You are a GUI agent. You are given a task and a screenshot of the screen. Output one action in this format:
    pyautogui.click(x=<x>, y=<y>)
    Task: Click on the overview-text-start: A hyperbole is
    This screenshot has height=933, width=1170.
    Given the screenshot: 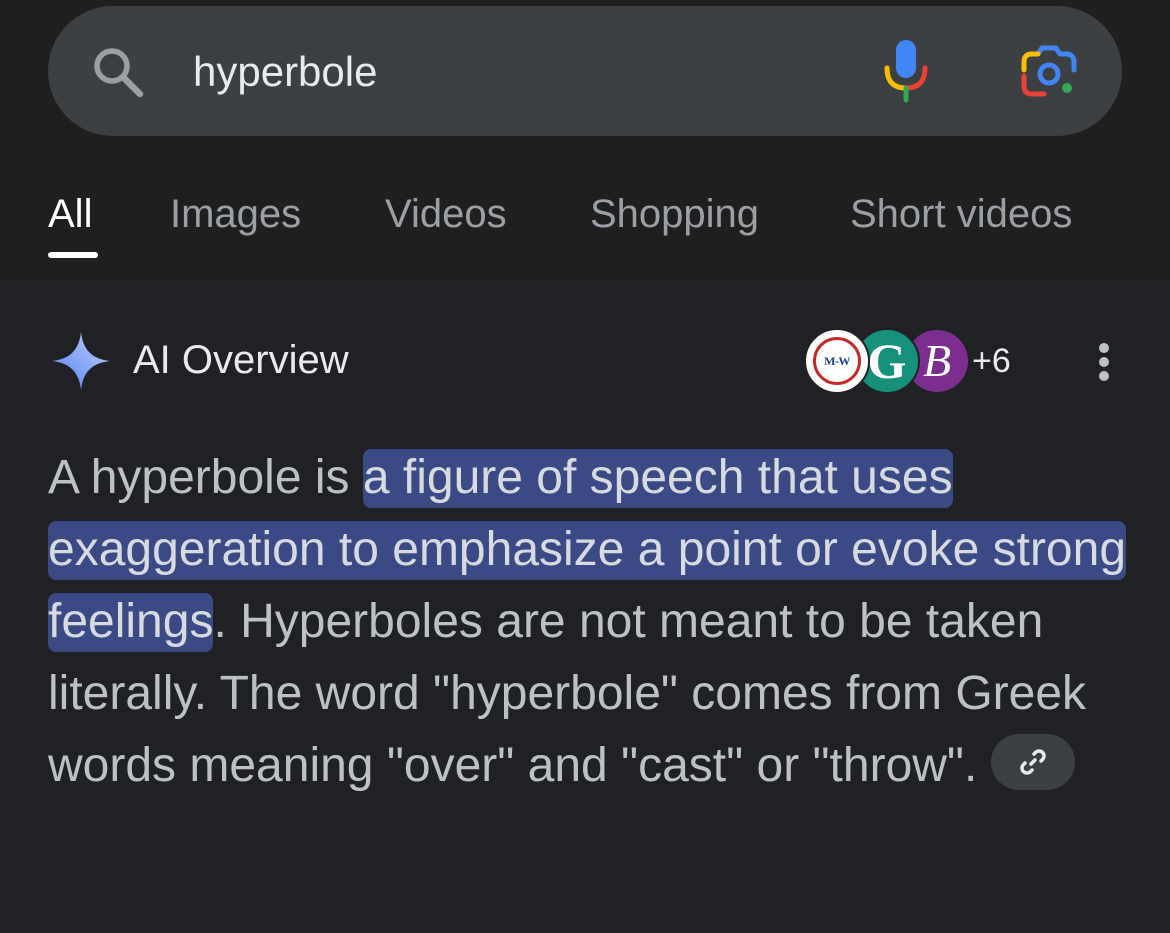 What is the action you would take?
    pyautogui.click(x=205, y=477)
    